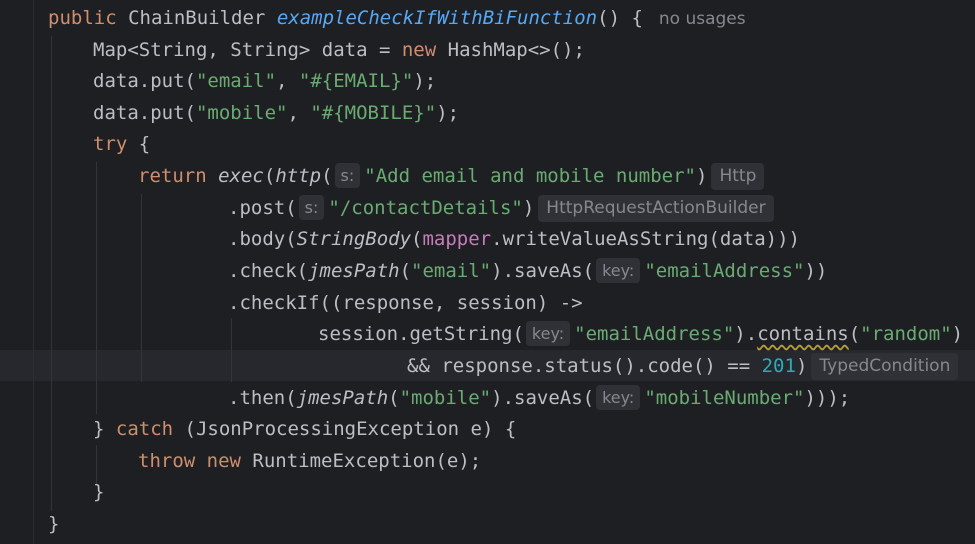  What do you see at coordinates (33, 272) in the screenshot?
I see `gutter-divider` at bounding box center [33, 272].